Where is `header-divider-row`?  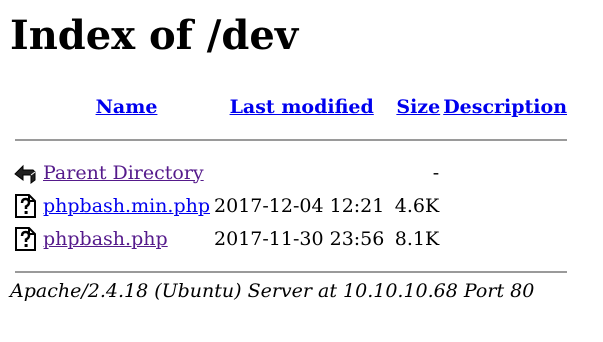 header-divider-row is located at coordinates (290, 139).